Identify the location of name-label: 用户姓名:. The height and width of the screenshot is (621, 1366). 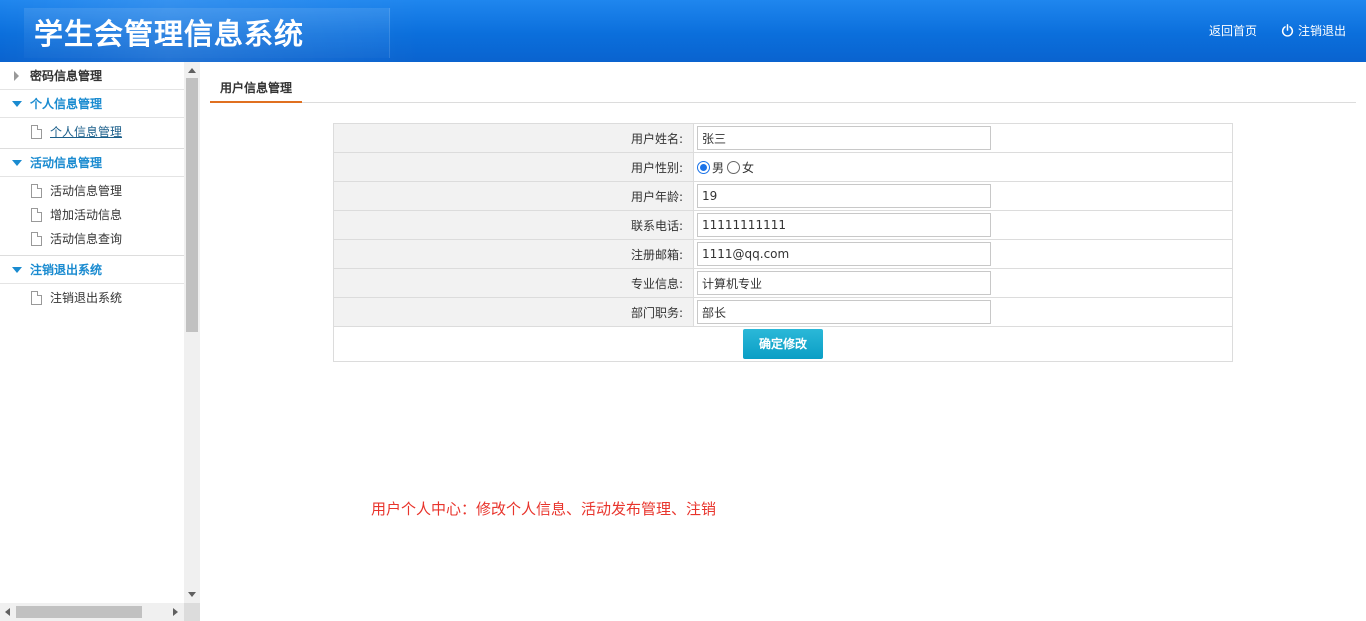
(513, 138).